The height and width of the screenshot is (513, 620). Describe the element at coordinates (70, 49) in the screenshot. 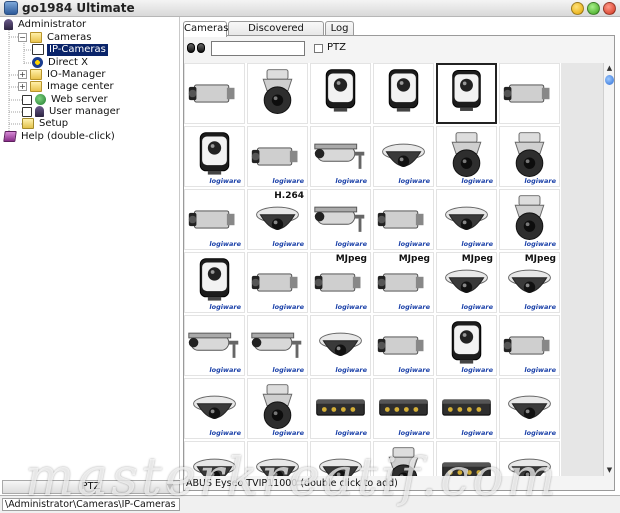

I see `tree-item-ip-cameras: IP-Cameras` at that location.